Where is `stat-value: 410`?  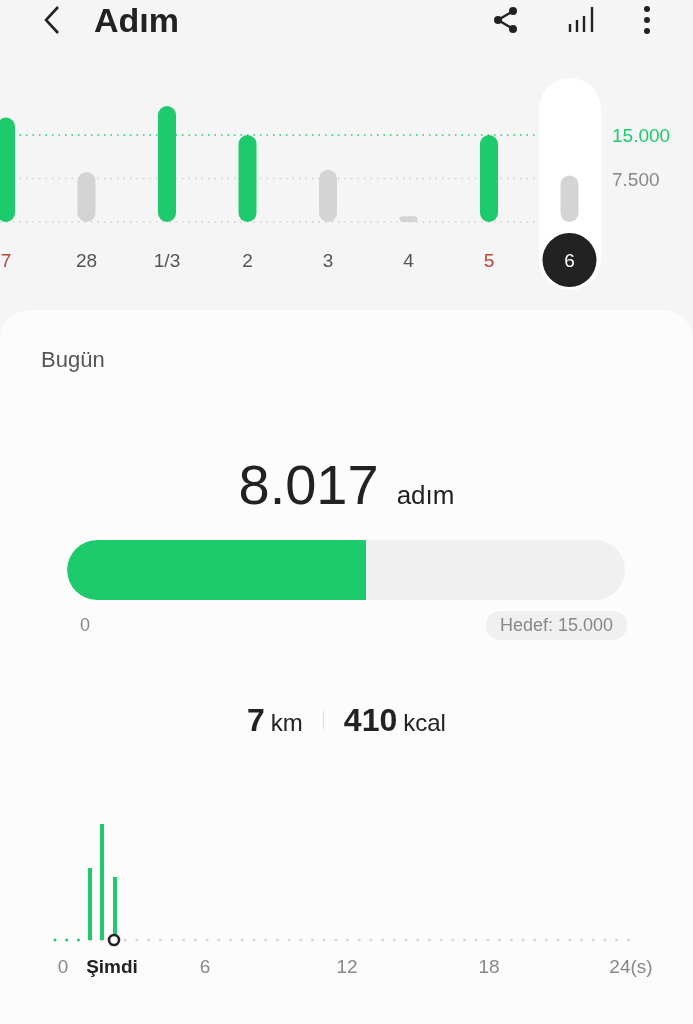 stat-value: 410 is located at coordinates (370, 720).